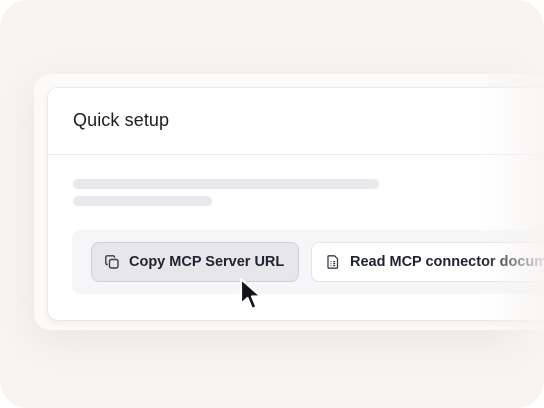 The image size is (544, 408). Describe the element at coordinates (251, 294) in the screenshot. I see `mouse-pointer-icon` at that location.